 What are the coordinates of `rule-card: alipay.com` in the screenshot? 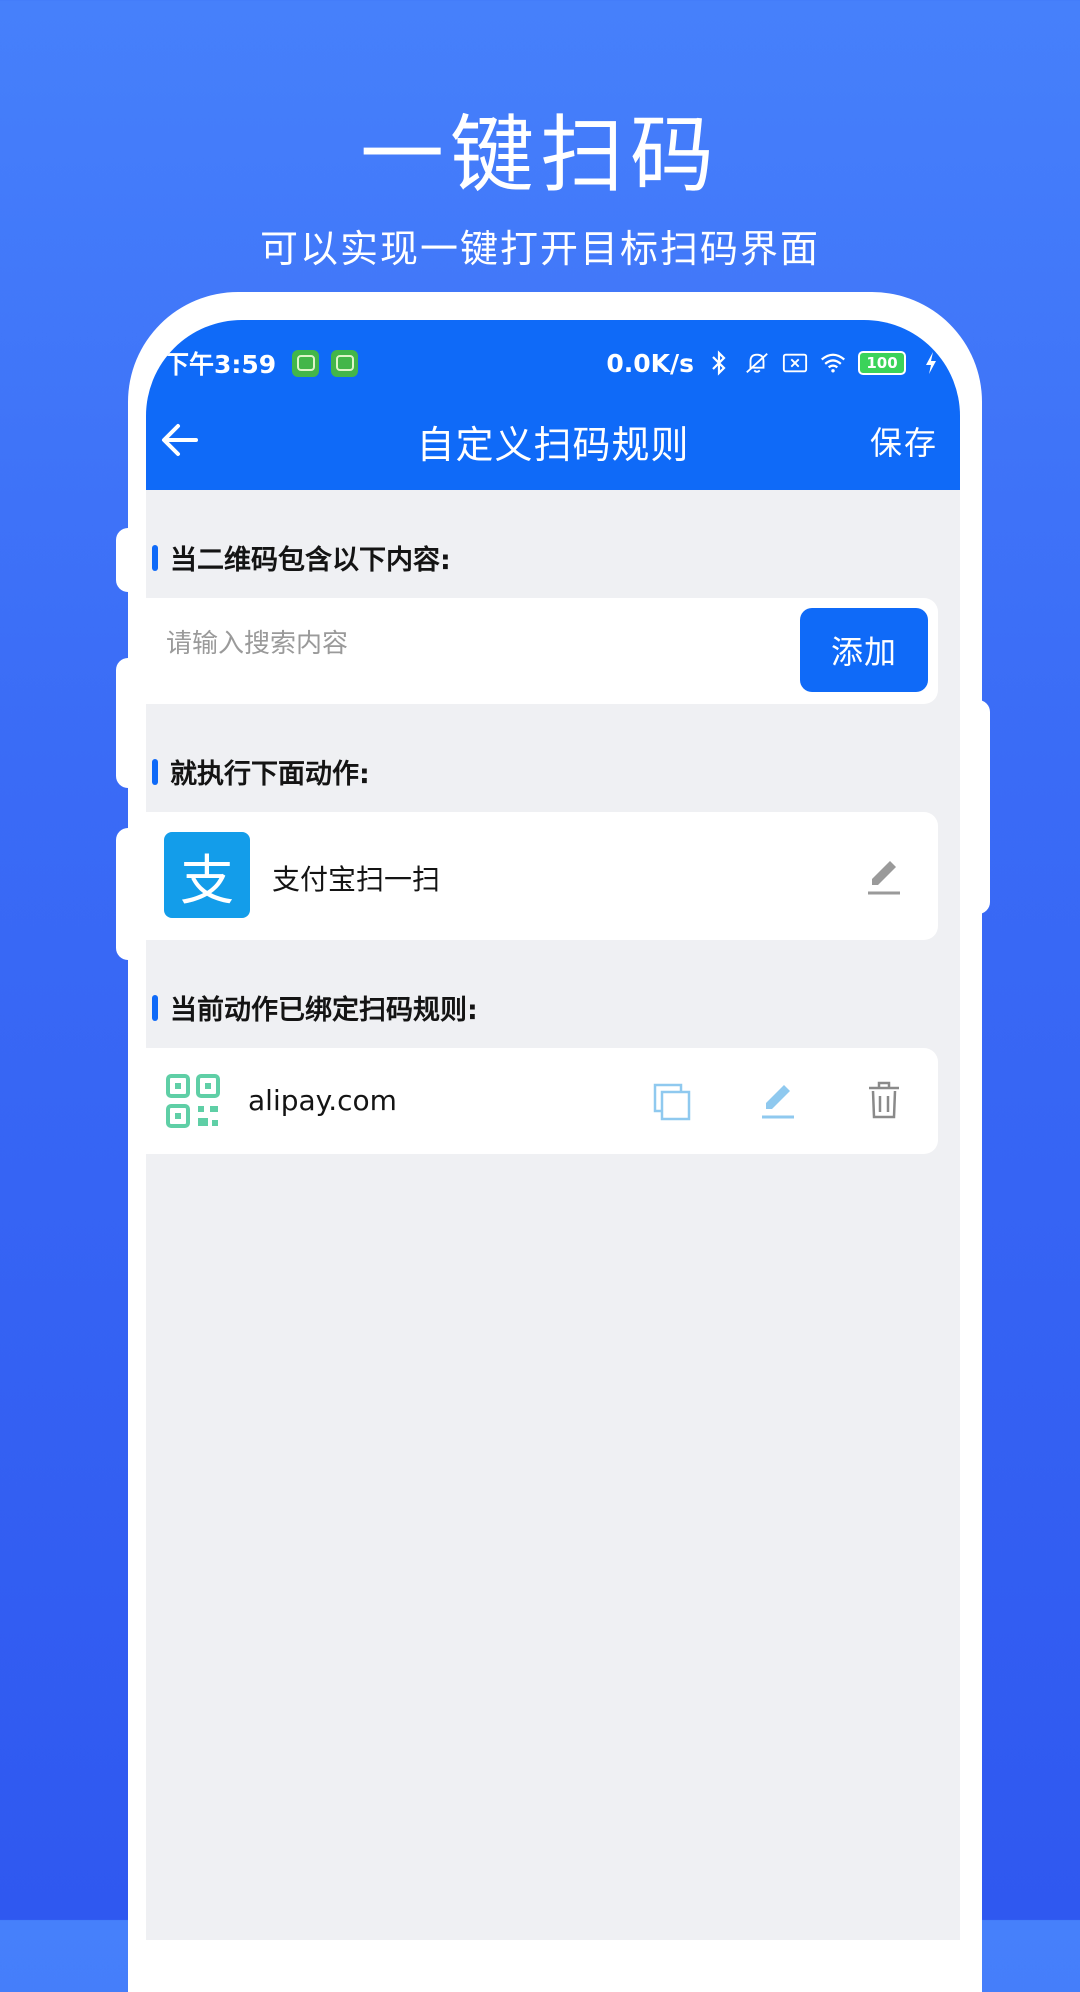 It's located at (542, 1101).